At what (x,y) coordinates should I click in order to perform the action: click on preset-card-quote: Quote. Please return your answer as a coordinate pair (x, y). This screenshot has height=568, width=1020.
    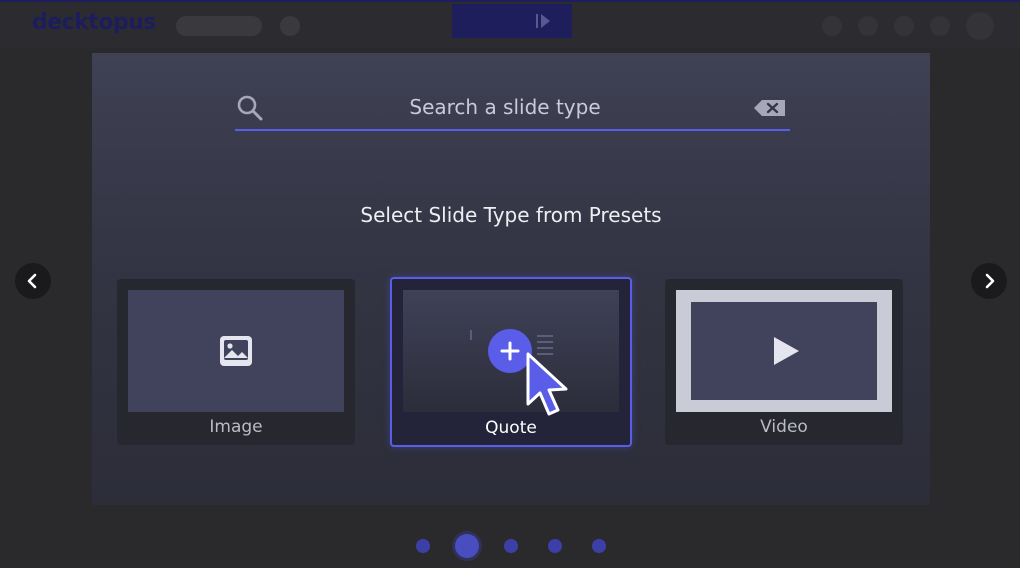
    Looking at the image, I should click on (511, 362).